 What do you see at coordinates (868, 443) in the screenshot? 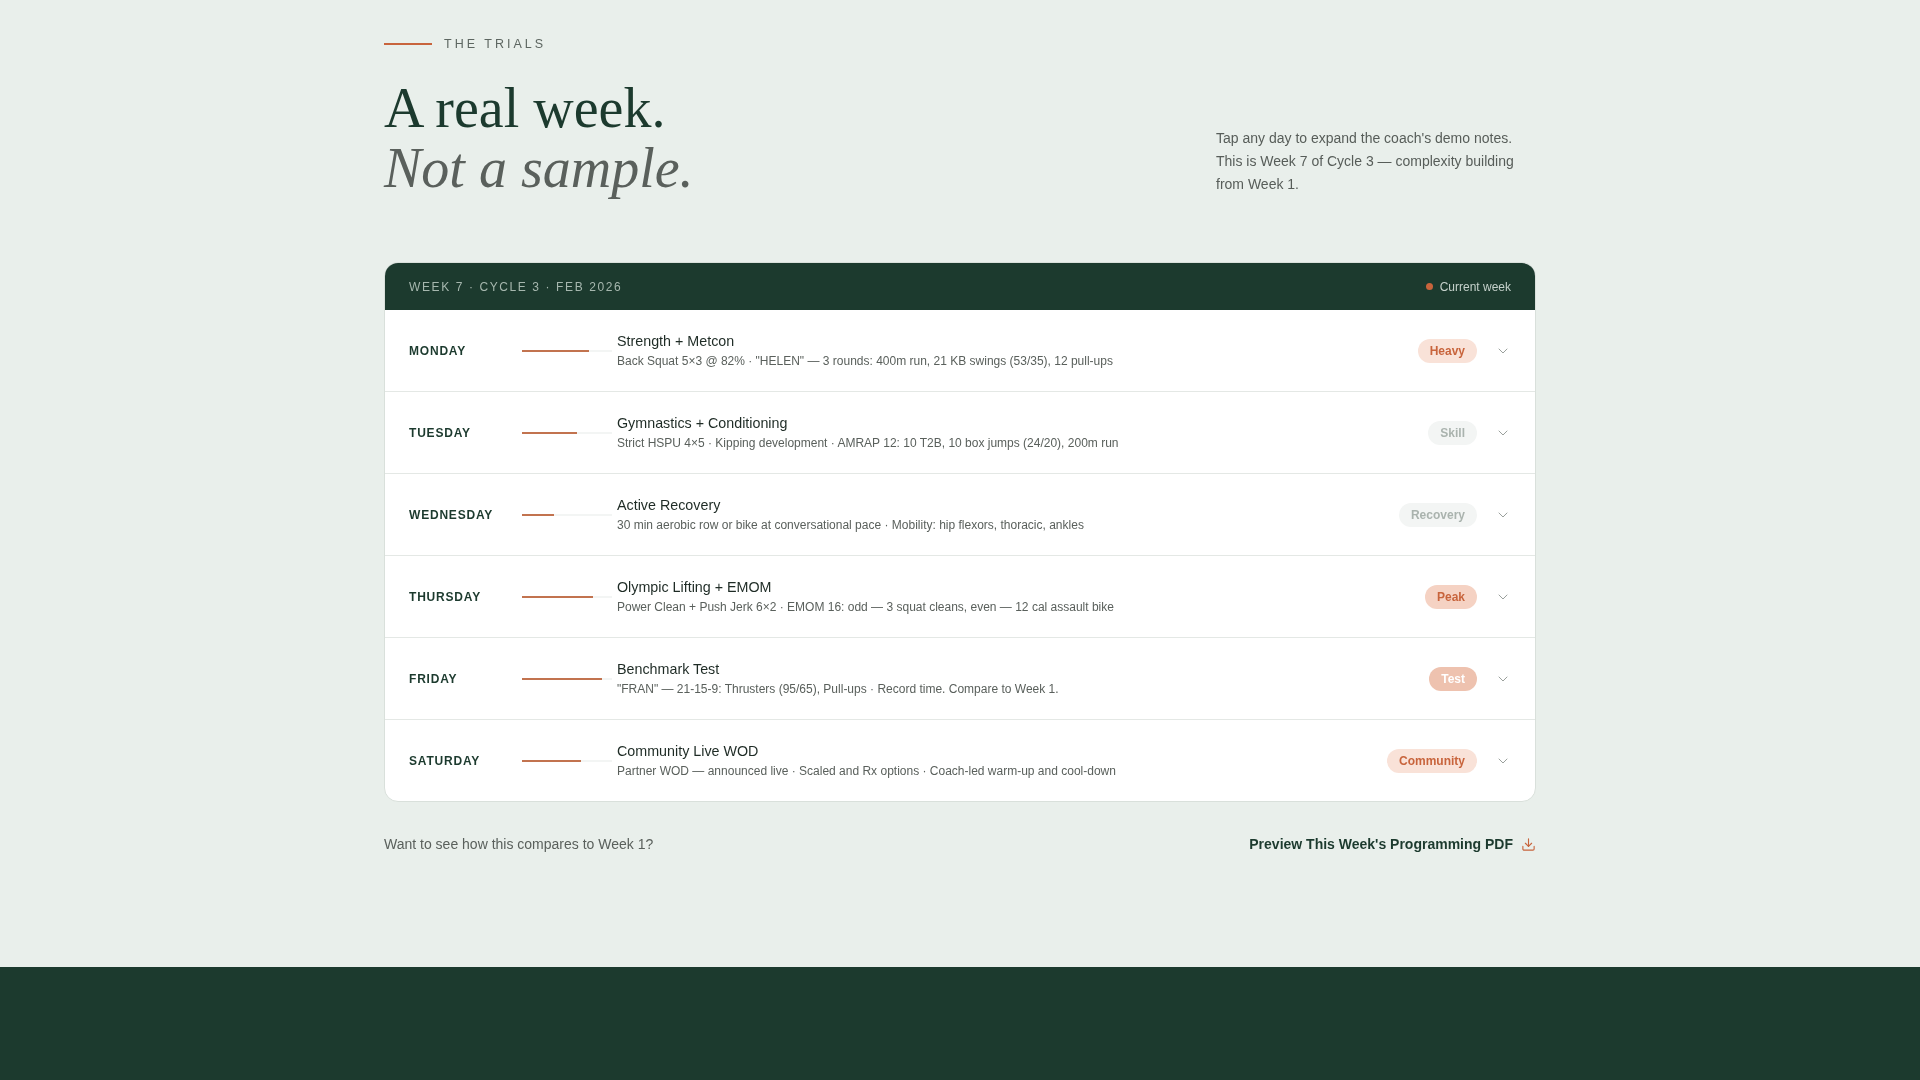
I see `workout-details: Strict HSPU 4×5 · Kipping development · AMRAP 12: 10 T2B, 10 box jumps (24/20), 200m run` at bounding box center [868, 443].